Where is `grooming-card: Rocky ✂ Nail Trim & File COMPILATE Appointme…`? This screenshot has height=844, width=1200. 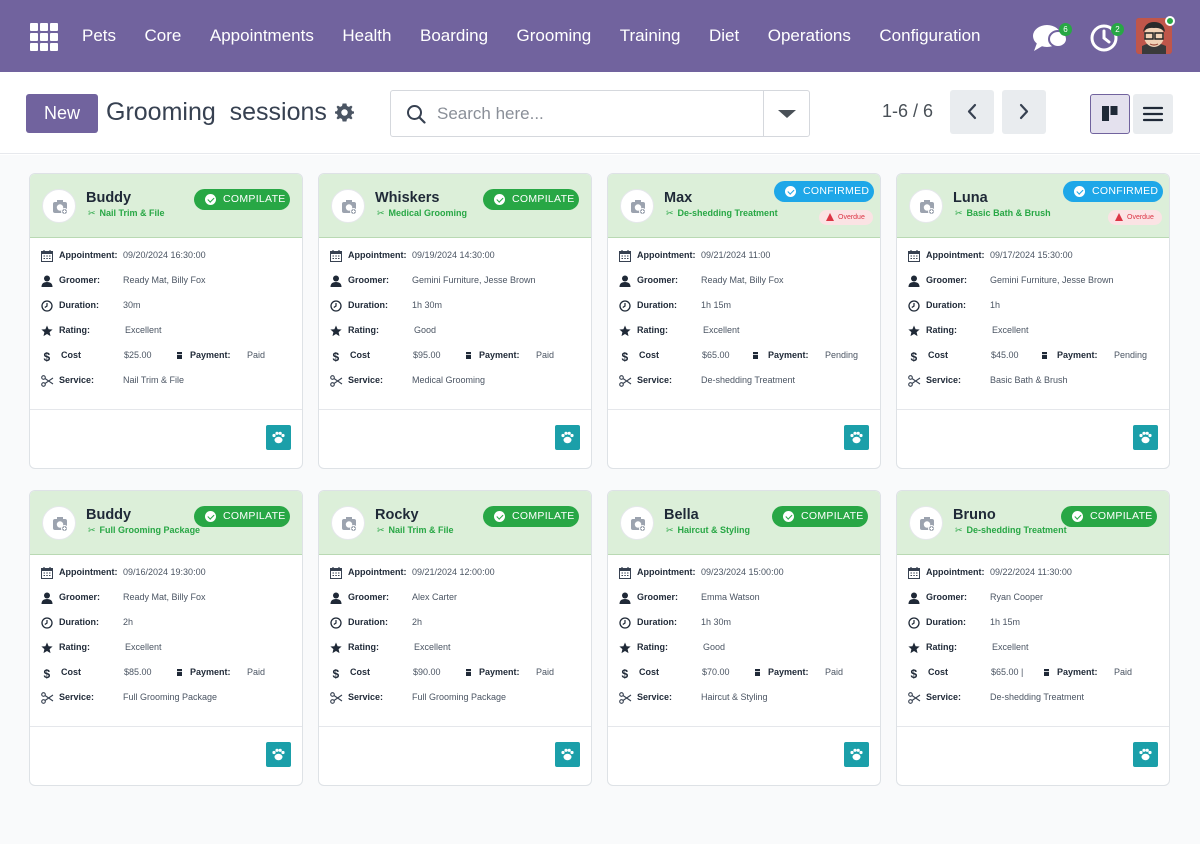
grooming-card: Rocky ✂ Nail Trim & File COMPILATE Appointme… is located at coordinates (455, 638).